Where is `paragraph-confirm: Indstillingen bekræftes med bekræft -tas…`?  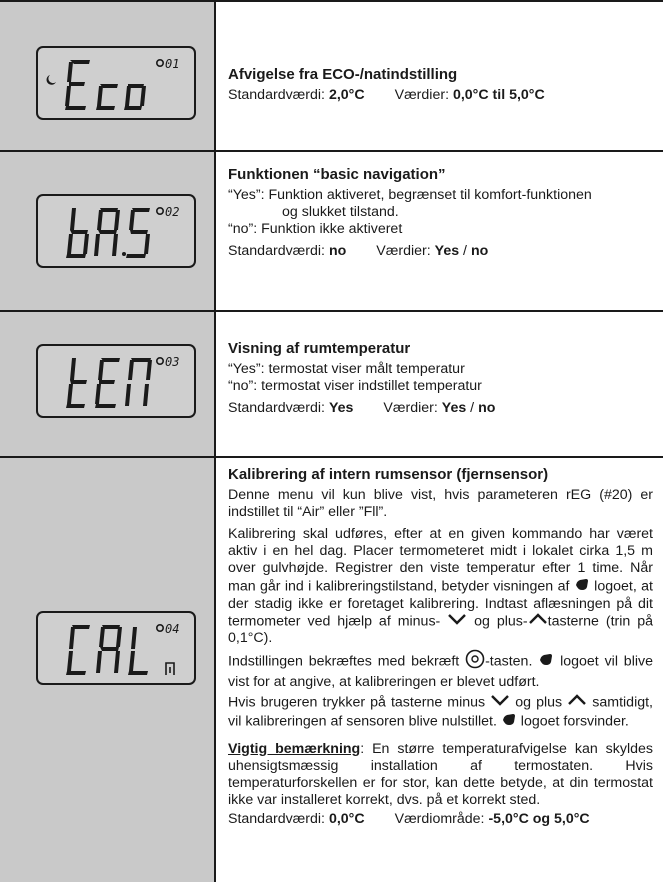 paragraph-confirm: Indstillingen bekræftes med bekræft -tas… is located at coordinates (440, 670).